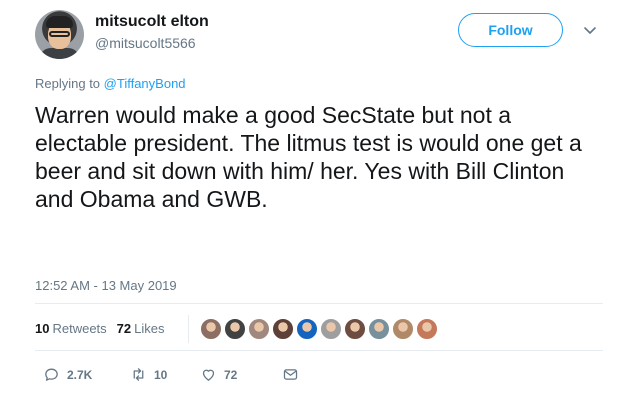 The height and width of the screenshot is (403, 631). Describe the element at coordinates (590, 31) in the screenshot. I see `chevron-down-icon` at that location.